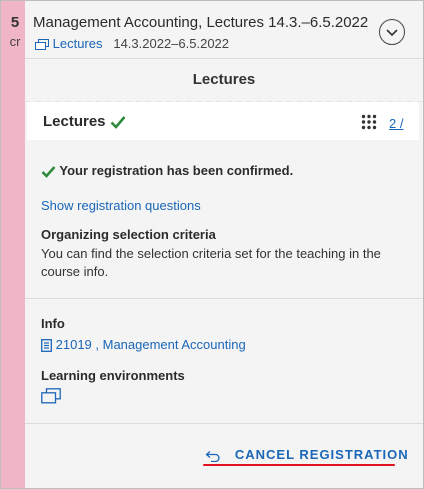 The height and width of the screenshot is (489, 424). I want to click on course-dates: 14.3.2022–6.5.2022, so click(171, 43).